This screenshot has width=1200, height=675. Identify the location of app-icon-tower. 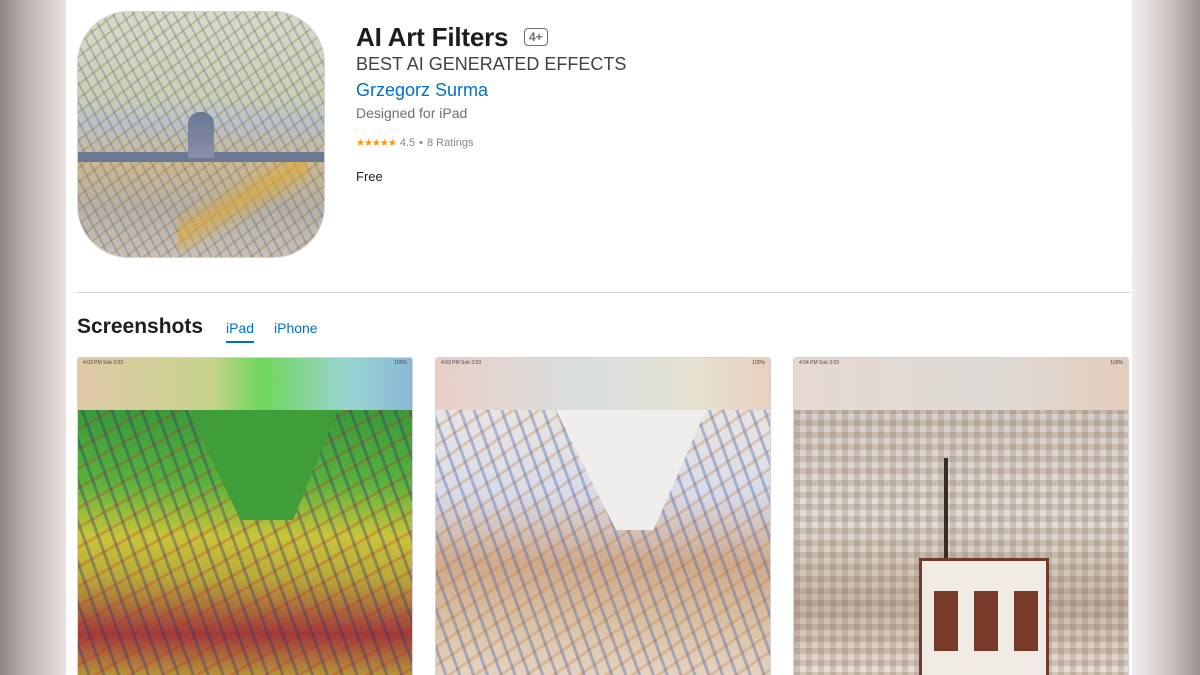
(201, 135).